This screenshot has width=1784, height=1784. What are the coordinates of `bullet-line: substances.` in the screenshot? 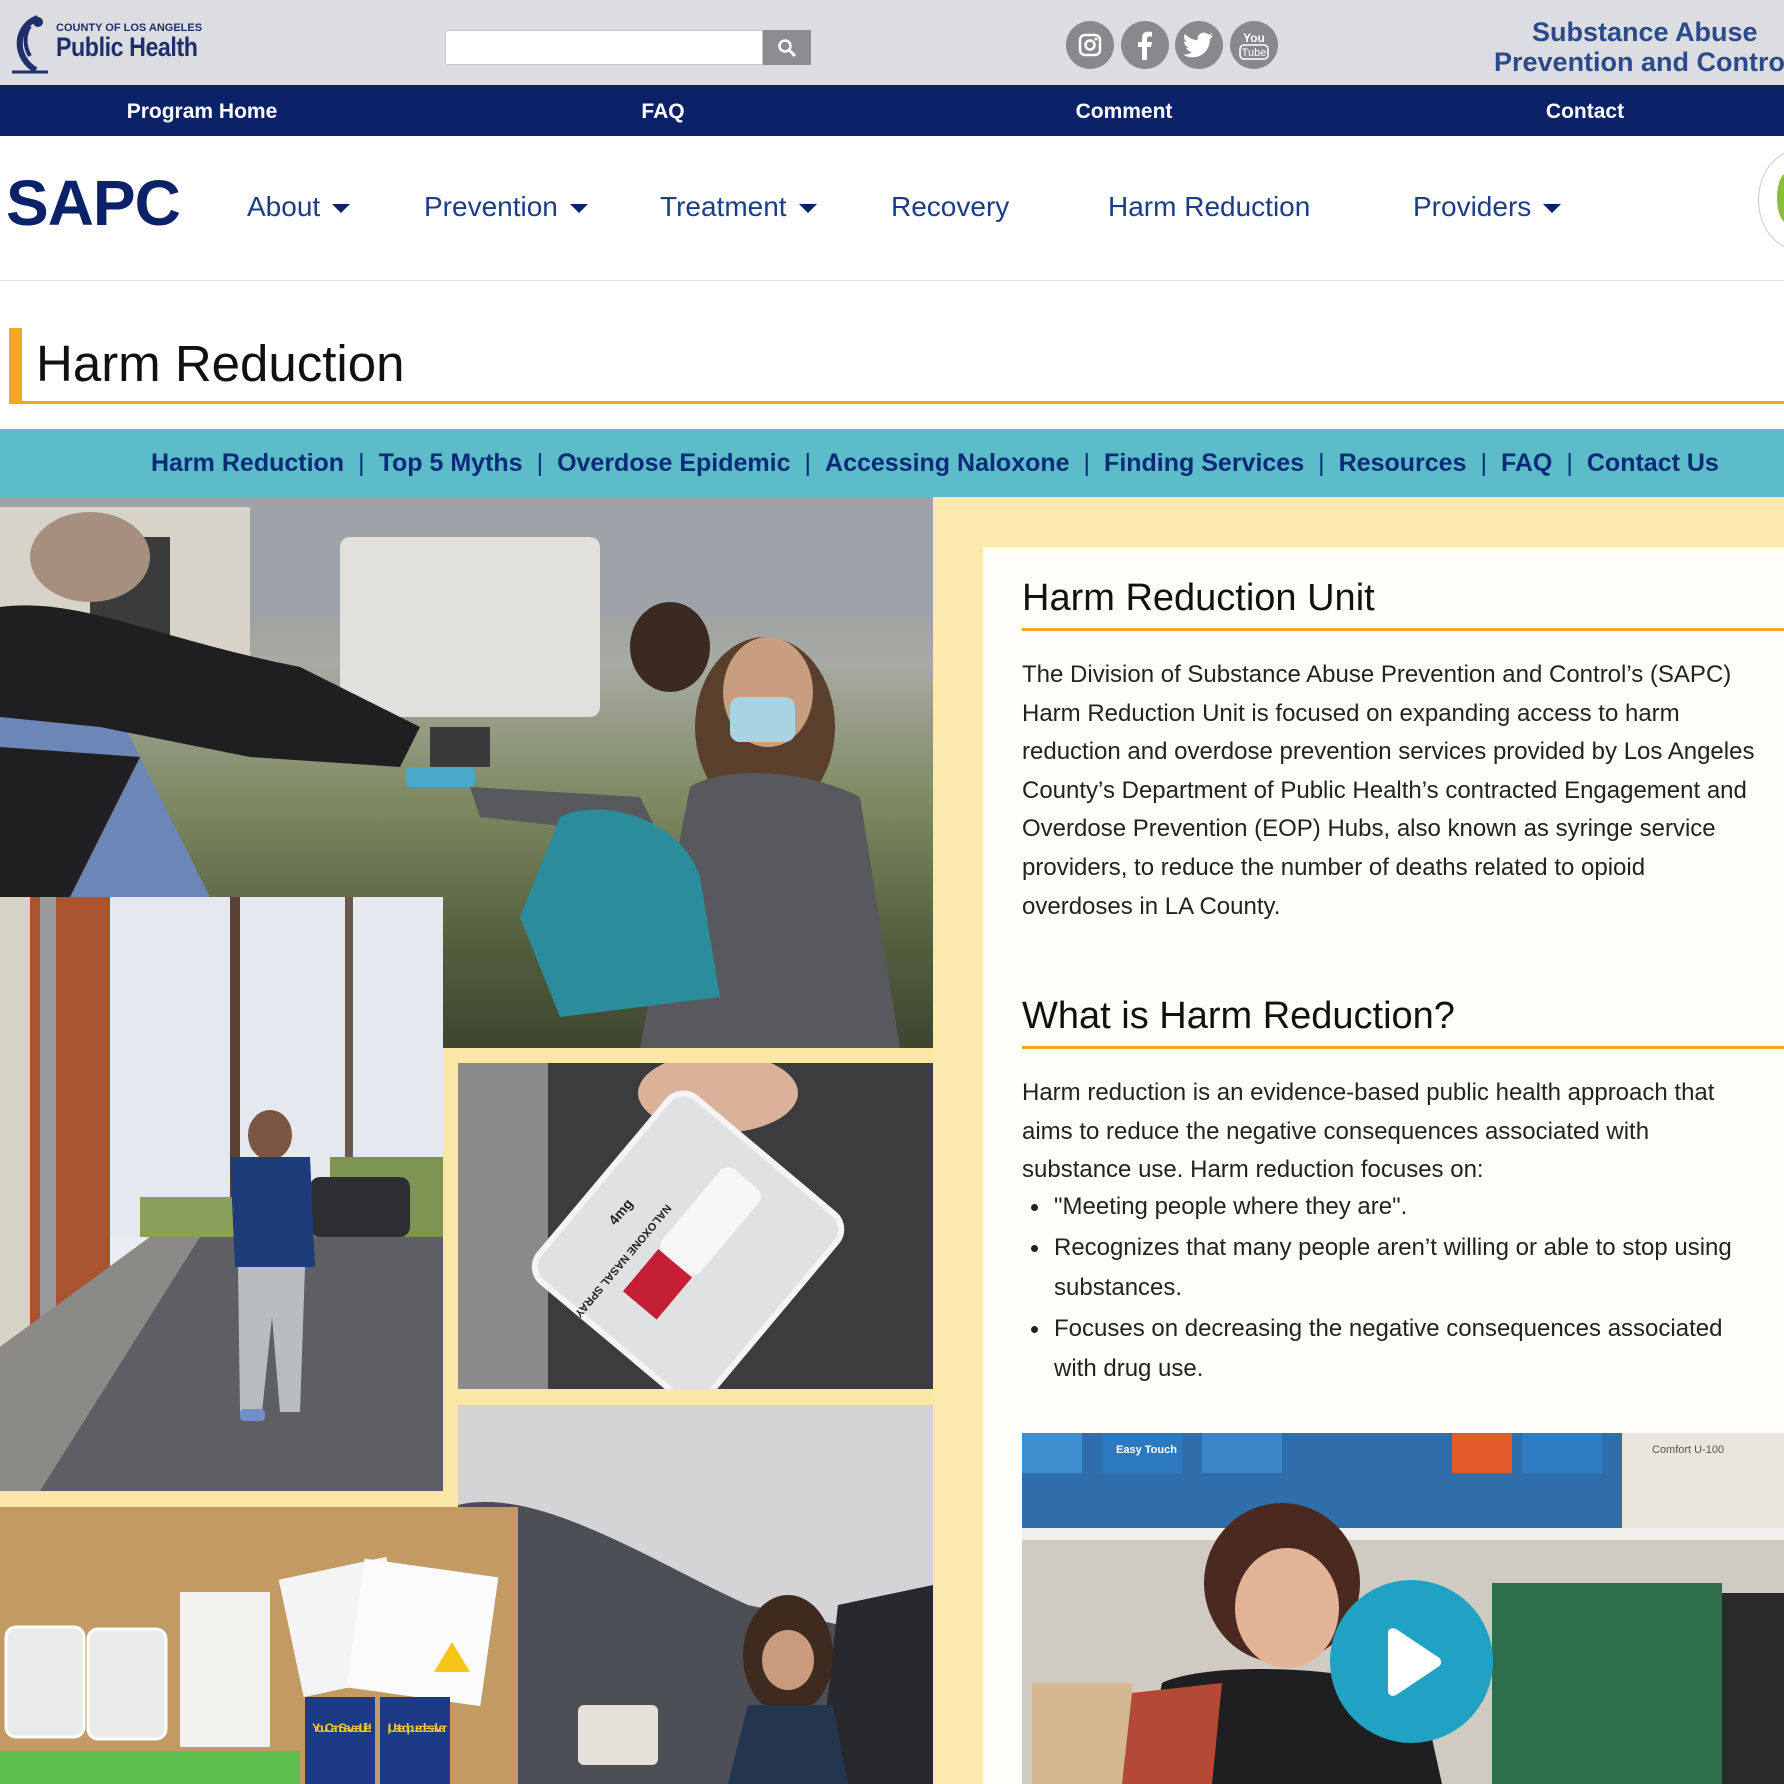 It's located at (1118, 1287).